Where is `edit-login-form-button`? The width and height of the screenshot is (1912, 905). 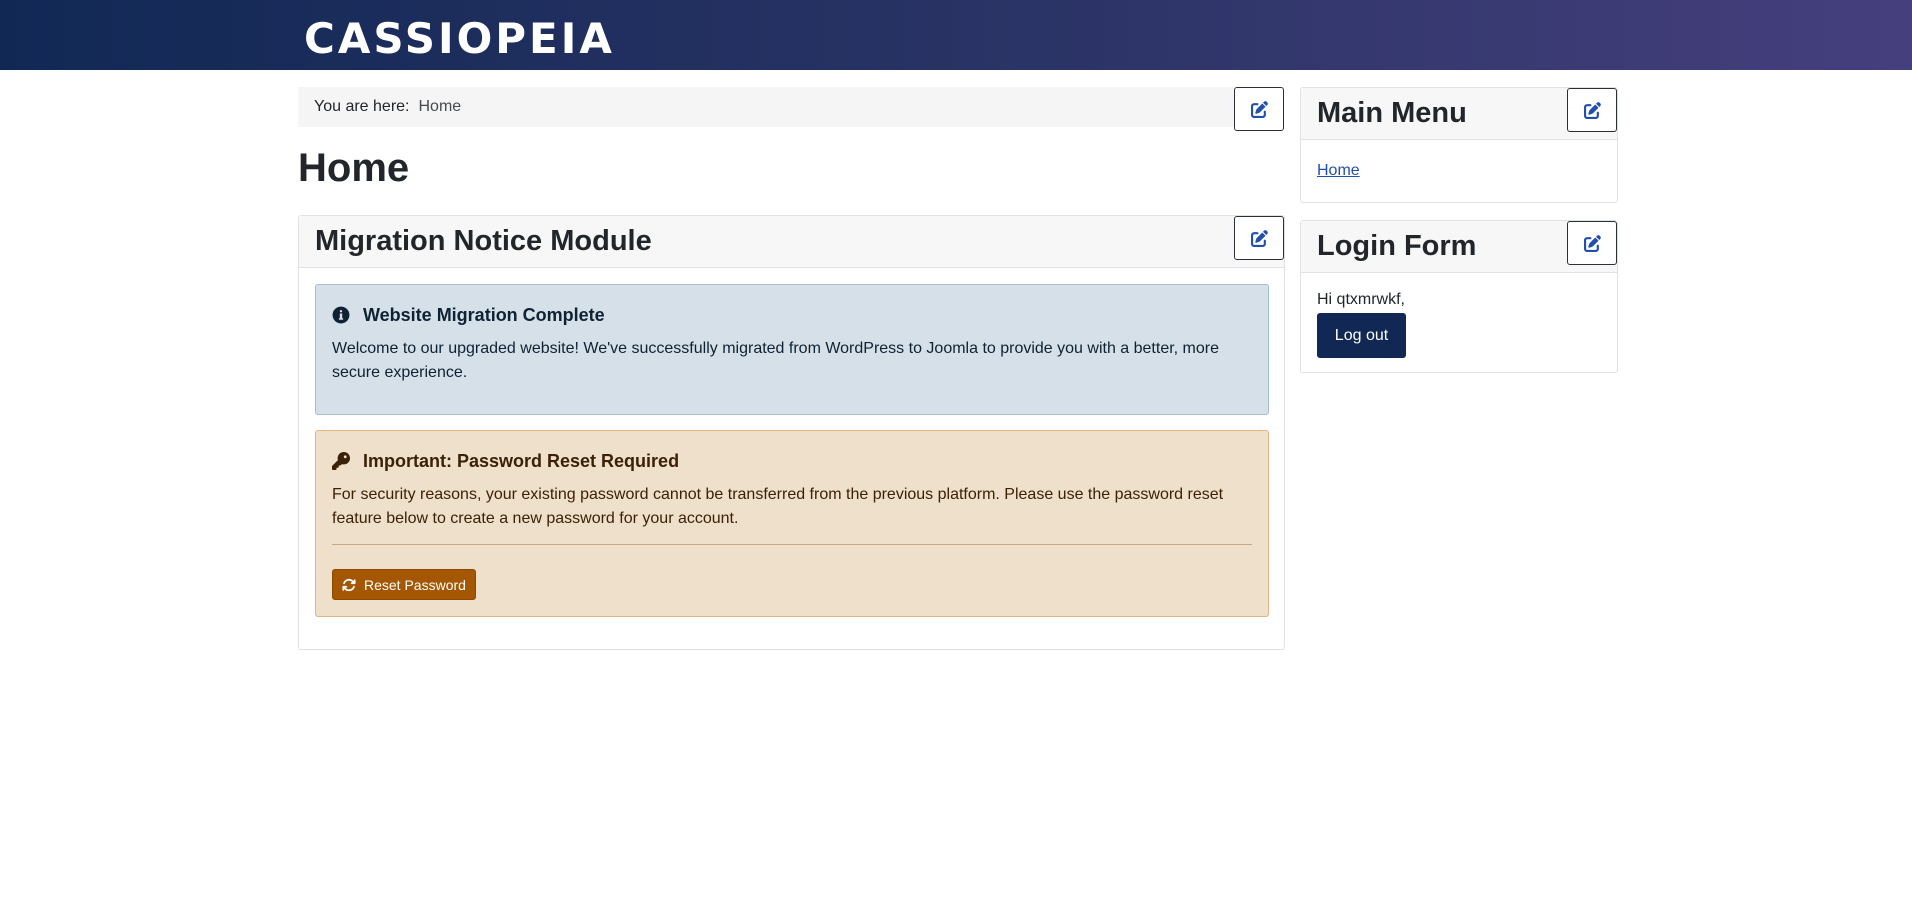
edit-login-form-button is located at coordinates (1592, 243).